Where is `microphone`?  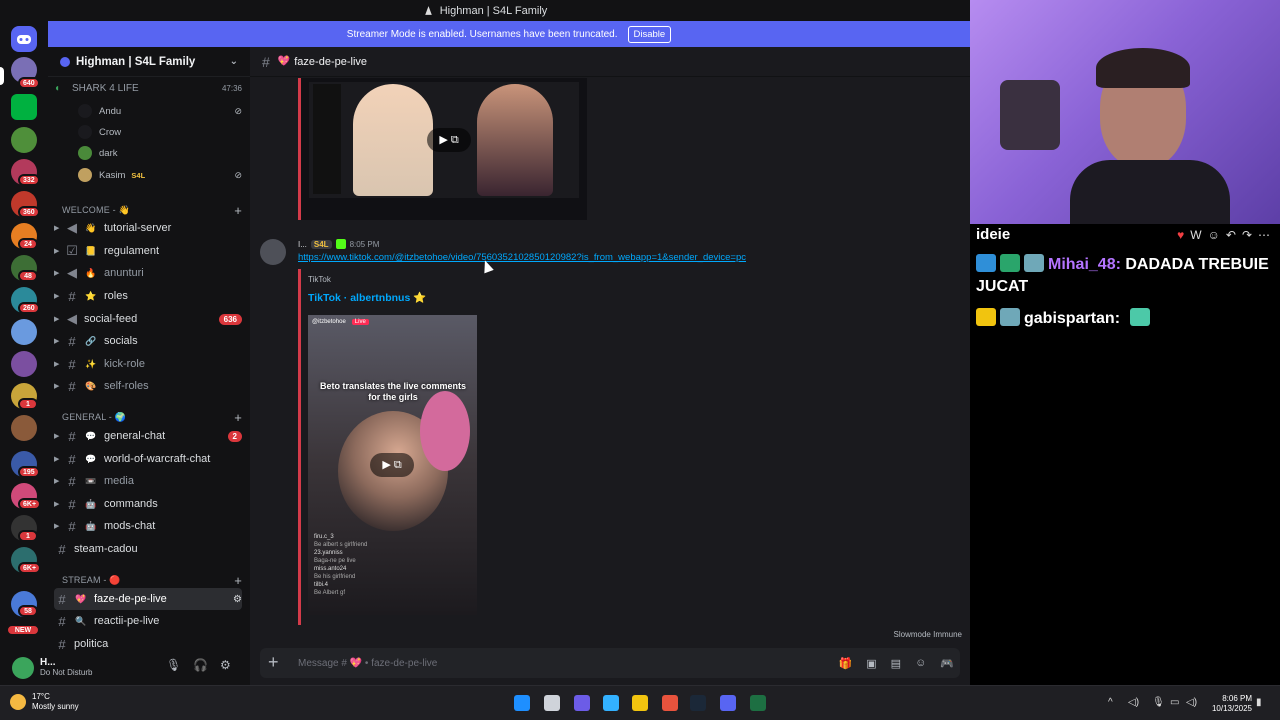
microphone is located at coordinates (1030, 115).